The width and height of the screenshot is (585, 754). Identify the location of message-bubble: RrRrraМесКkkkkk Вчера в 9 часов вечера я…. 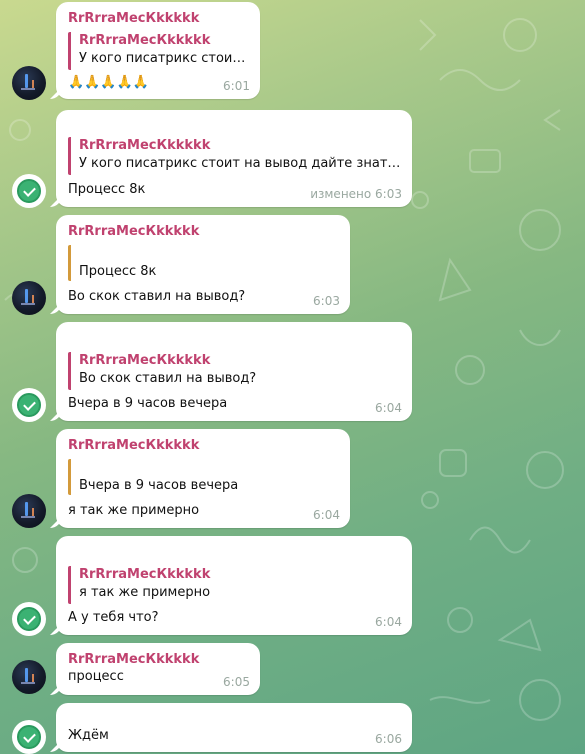
(203, 478).